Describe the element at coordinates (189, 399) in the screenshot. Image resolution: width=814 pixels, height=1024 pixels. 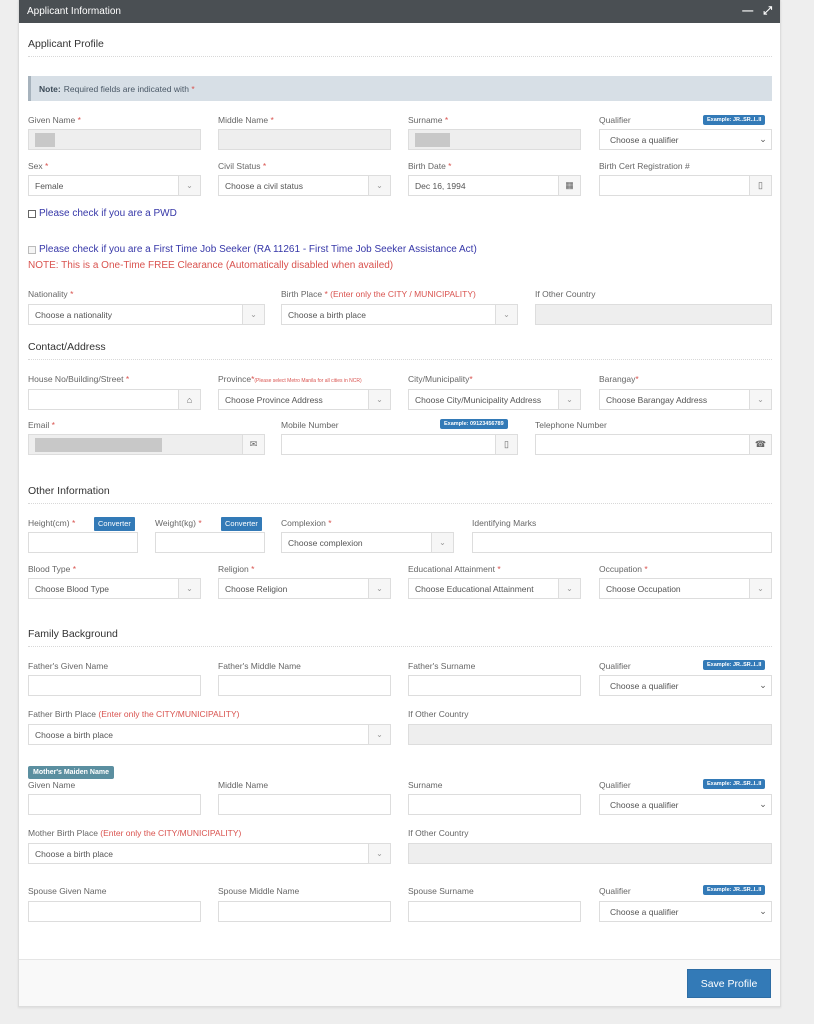
I see `home-icon: ⌂` at that location.